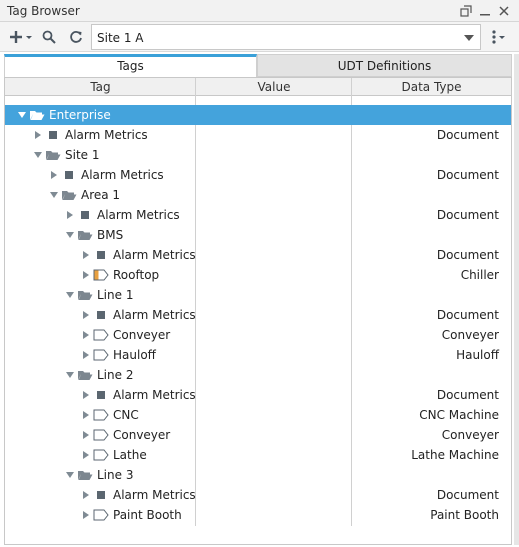 The width and height of the screenshot is (519, 547). I want to click on tree-row: Site 1, so click(258, 155).